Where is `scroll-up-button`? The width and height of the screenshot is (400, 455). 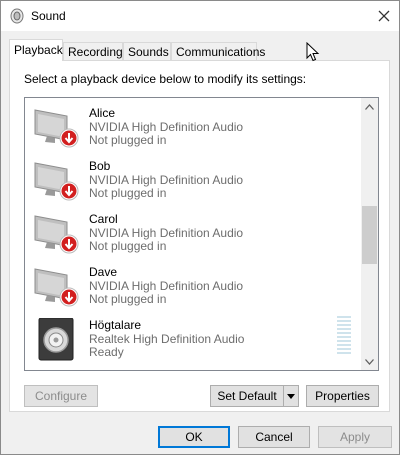 scroll-up-button is located at coordinates (369, 106).